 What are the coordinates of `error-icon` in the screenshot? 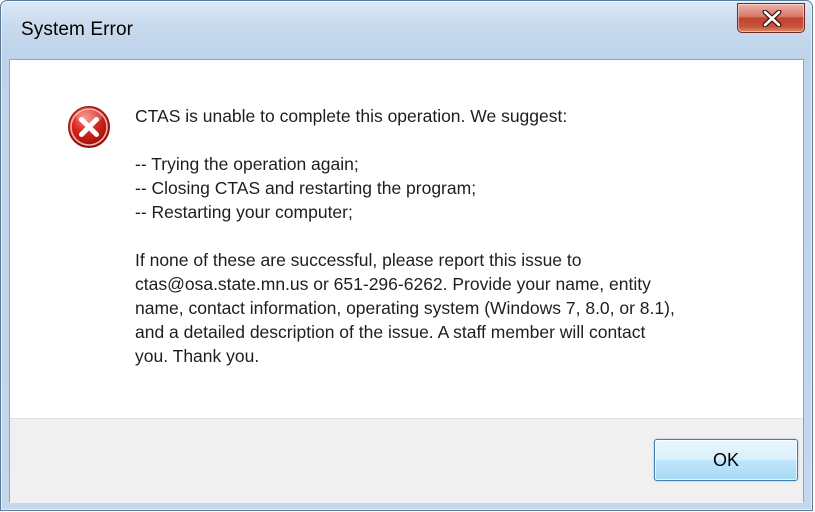 It's located at (89, 127).